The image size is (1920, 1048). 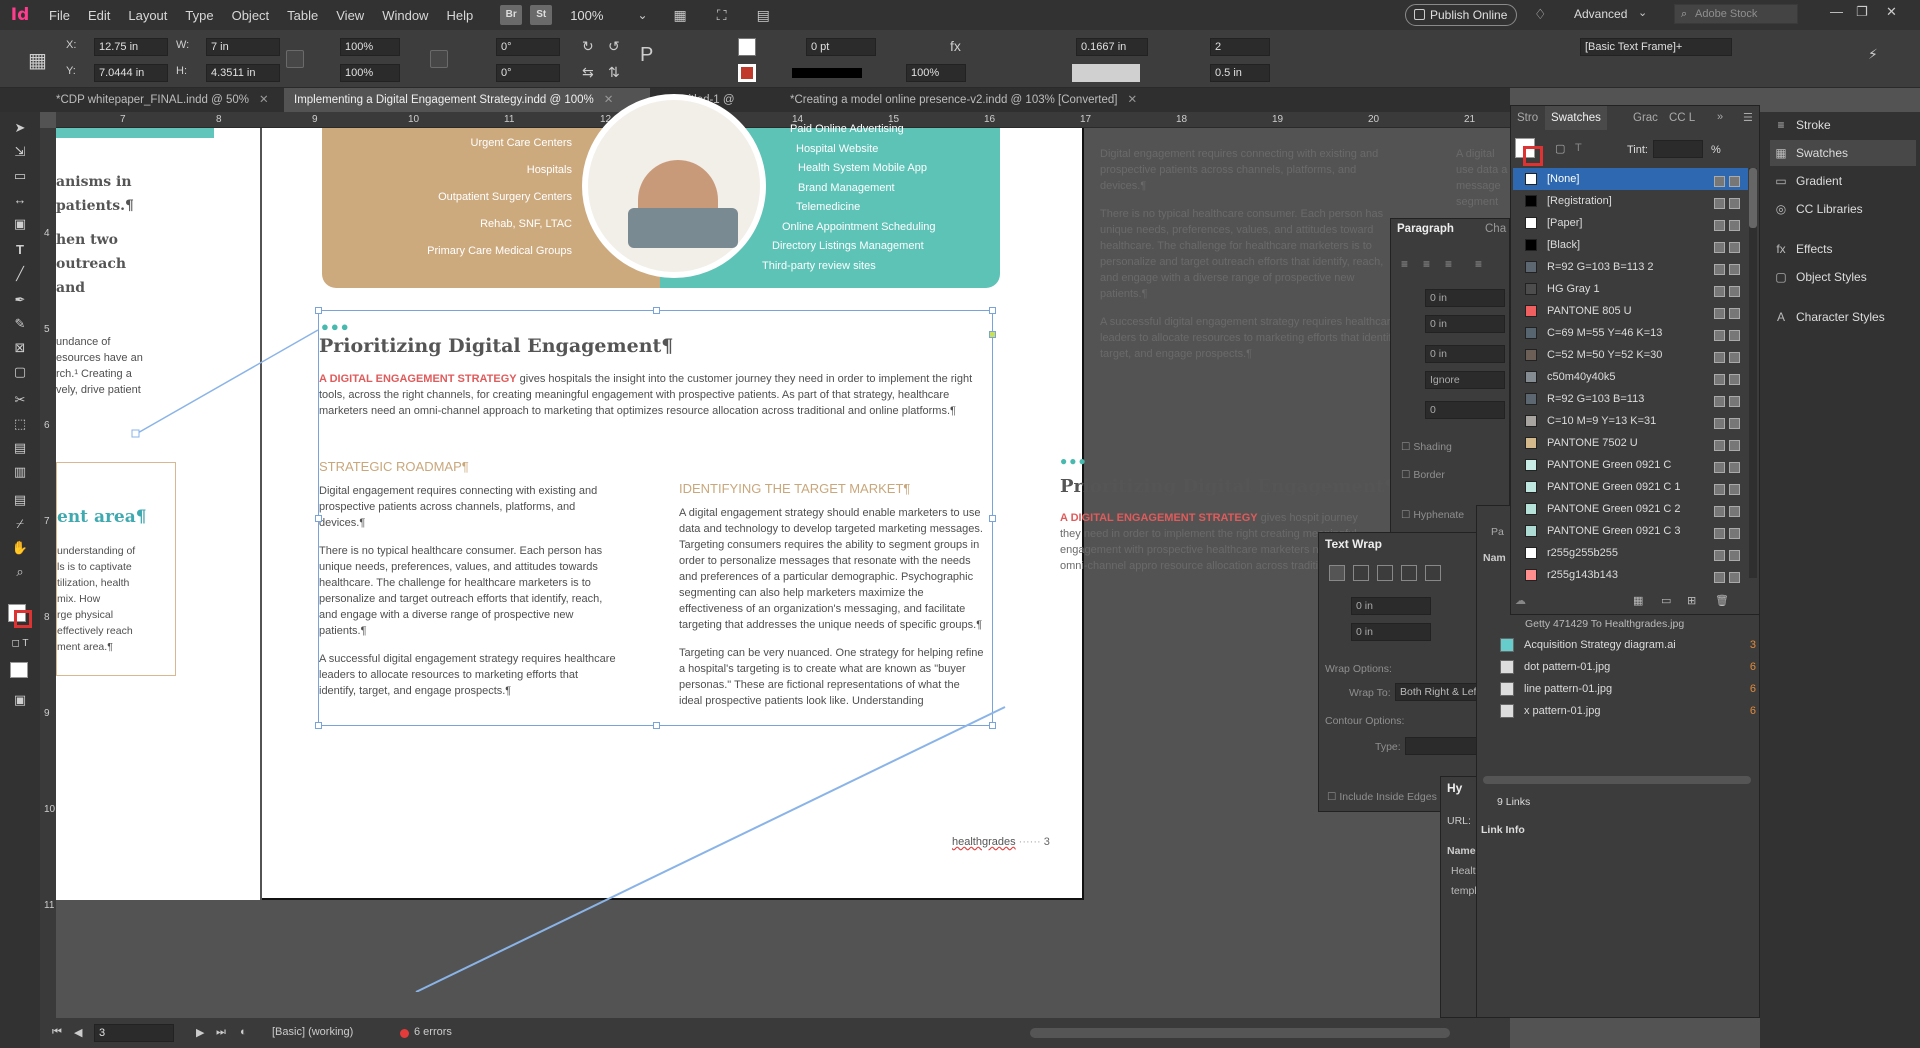 What do you see at coordinates (1600, 14) in the screenshot?
I see `workspace-switcher: Advanced` at bounding box center [1600, 14].